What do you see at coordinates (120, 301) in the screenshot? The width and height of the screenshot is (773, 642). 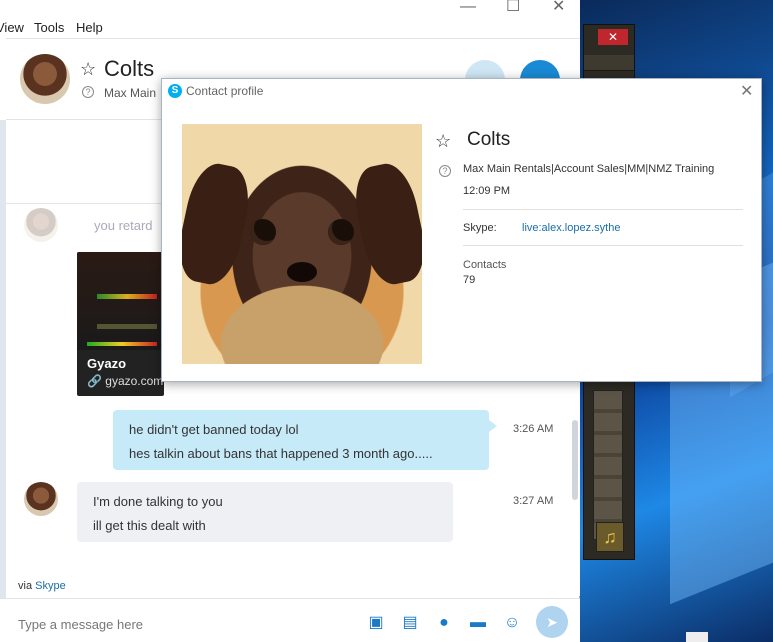 I see `link-preview-image` at bounding box center [120, 301].